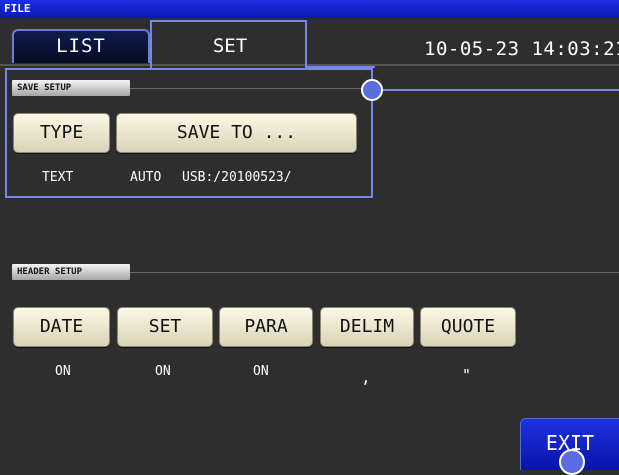  Describe the element at coordinates (17, 8) in the screenshot. I see `window-title: FILE` at that location.